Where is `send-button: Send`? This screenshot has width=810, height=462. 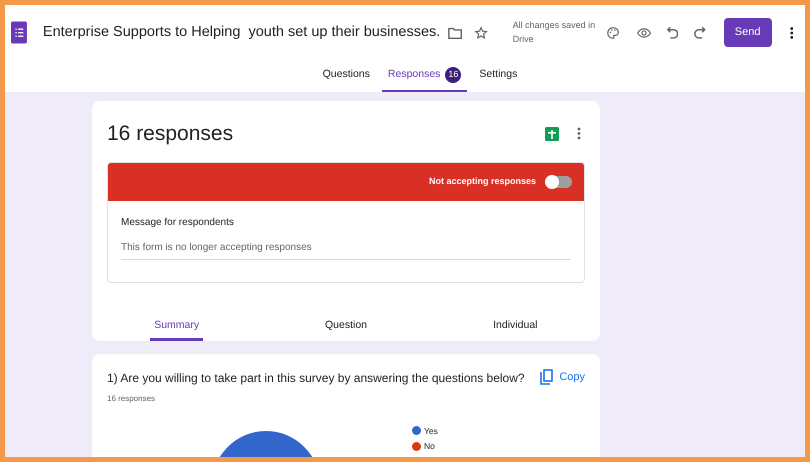
send-button: Send is located at coordinates (748, 32).